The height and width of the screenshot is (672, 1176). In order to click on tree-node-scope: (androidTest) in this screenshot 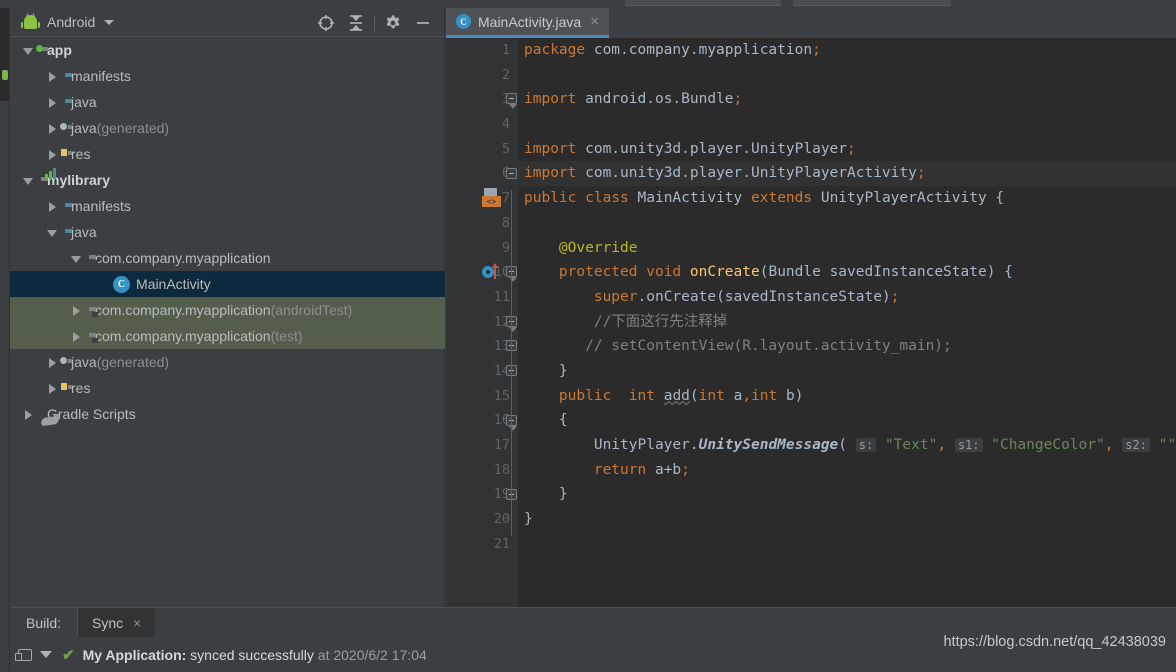, I will do `click(311, 310)`.